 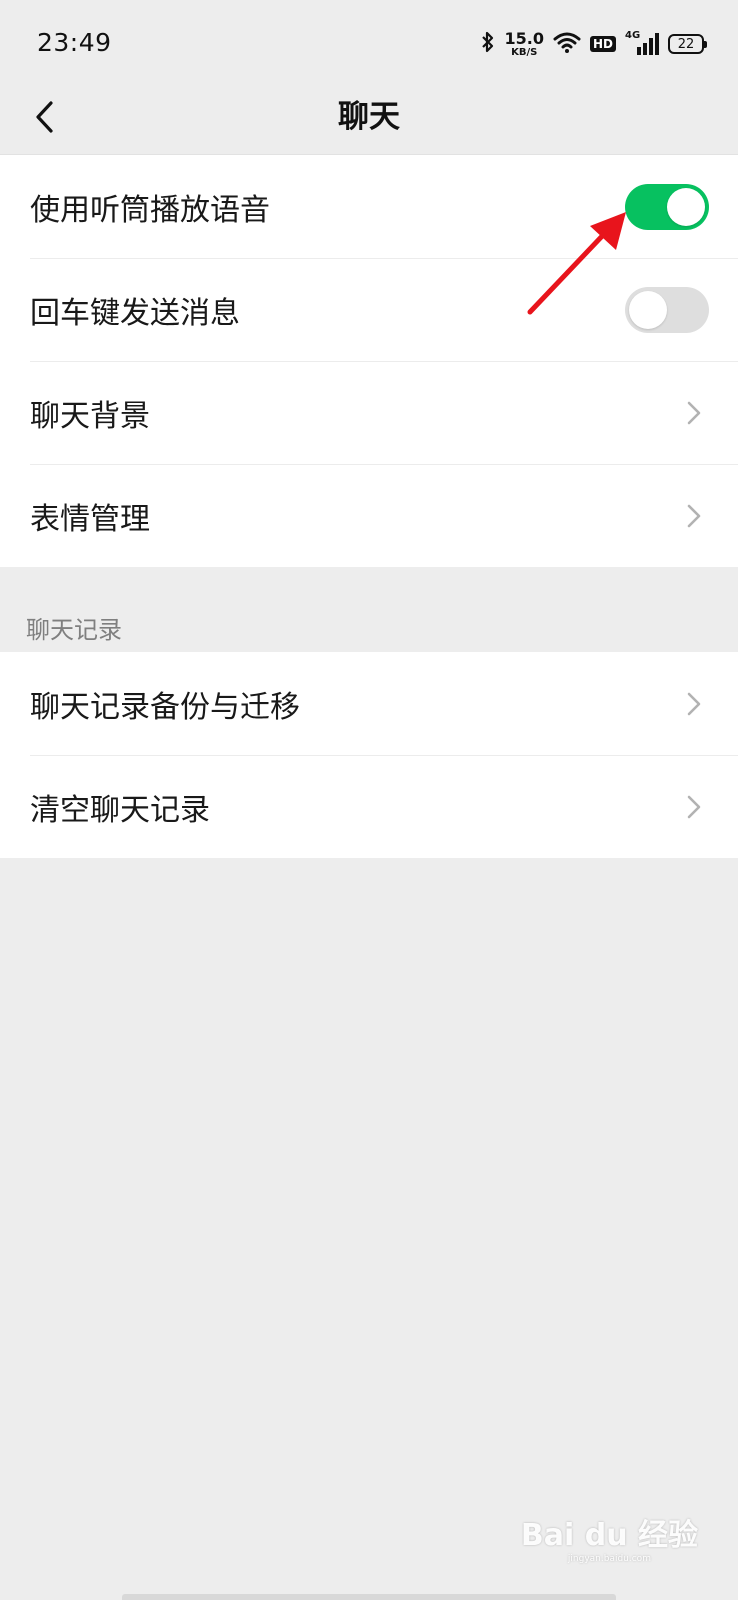 I want to click on setting-label: 聊天记录备份与迁移, so click(x=165, y=707).